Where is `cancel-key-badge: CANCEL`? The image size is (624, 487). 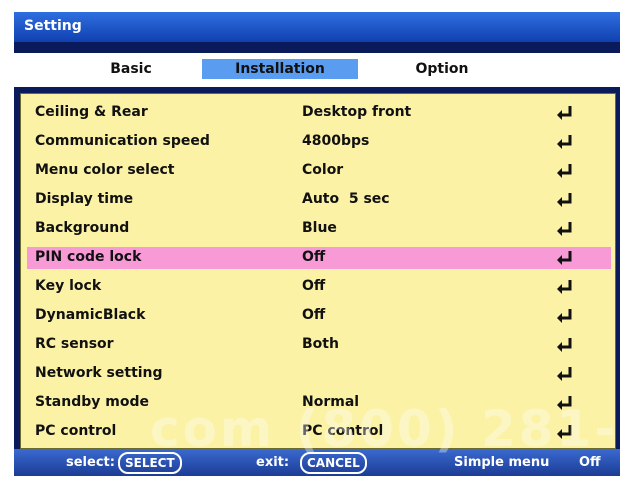 cancel-key-badge: CANCEL is located at coordinates (333, 463).